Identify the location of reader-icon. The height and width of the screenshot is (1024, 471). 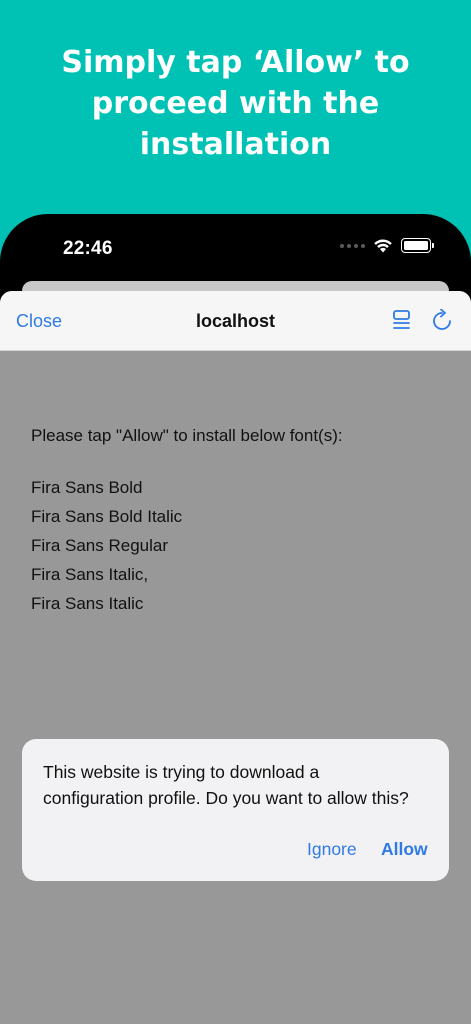
(402, 320).